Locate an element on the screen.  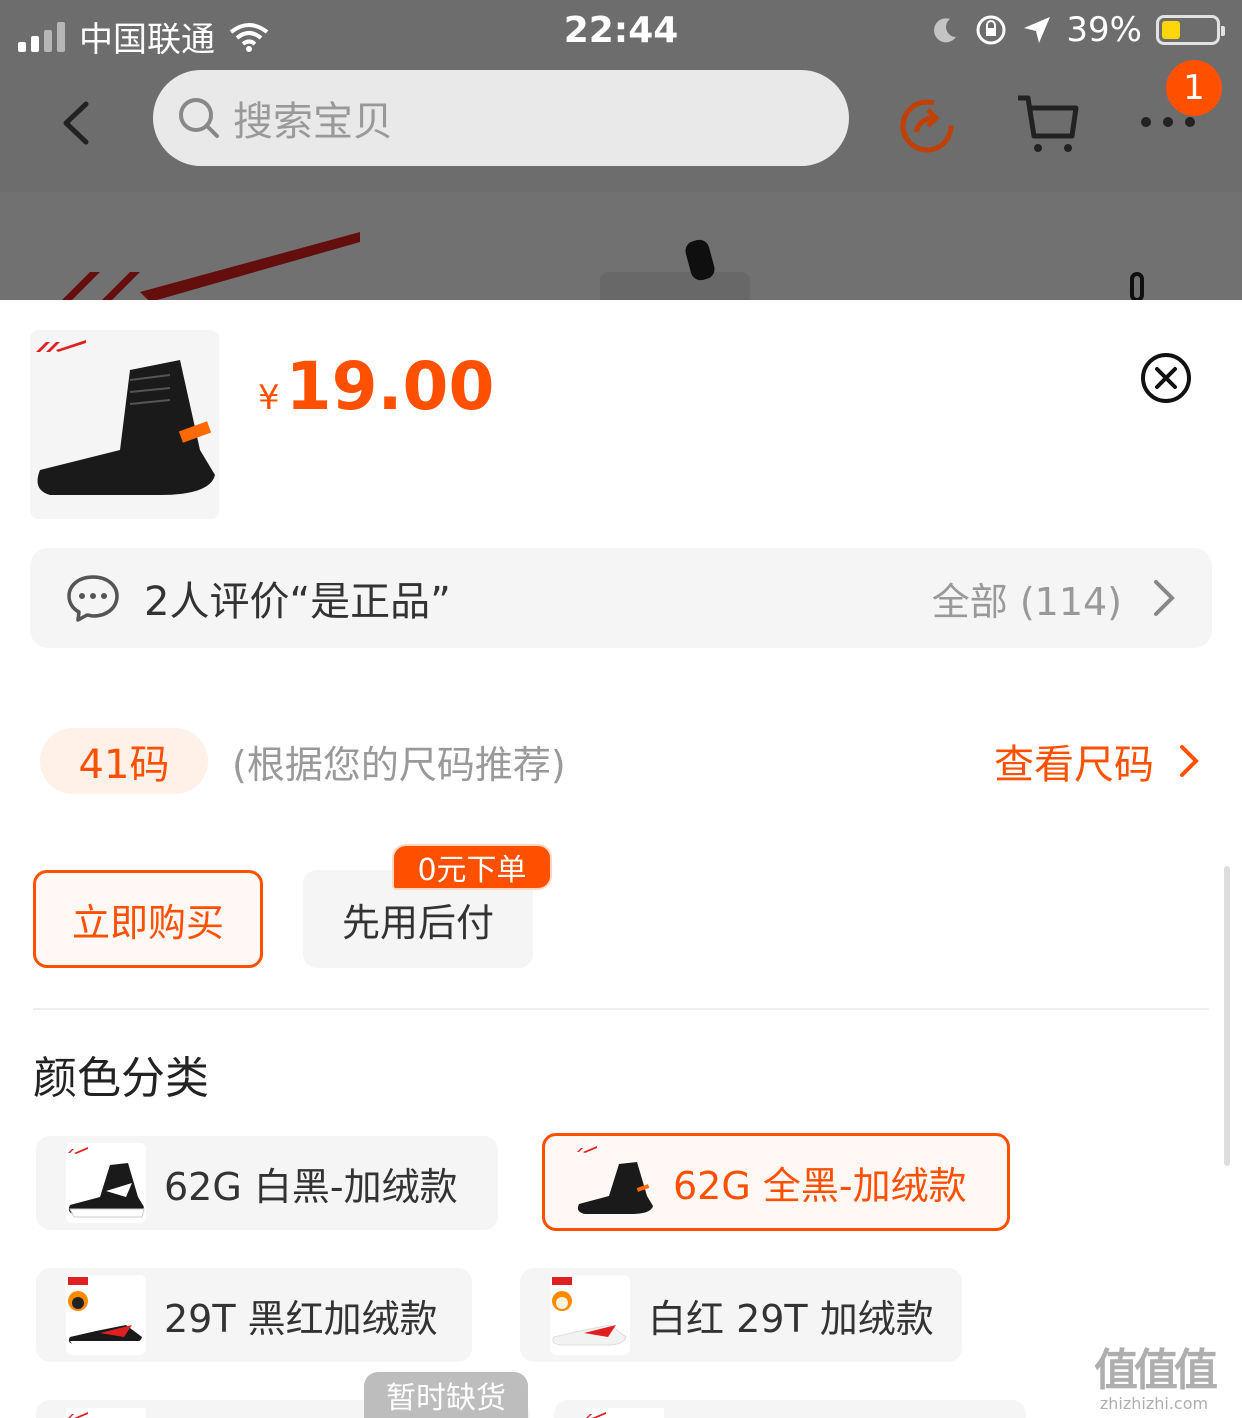
option-label: 62G 白黑-加绒款 is located at coordinates (311, 1186).